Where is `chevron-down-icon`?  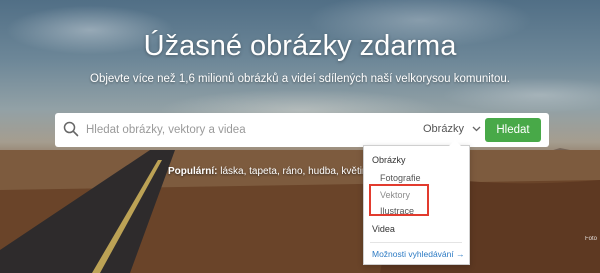
chevron-down-icon is located at coordinates (476, 129).